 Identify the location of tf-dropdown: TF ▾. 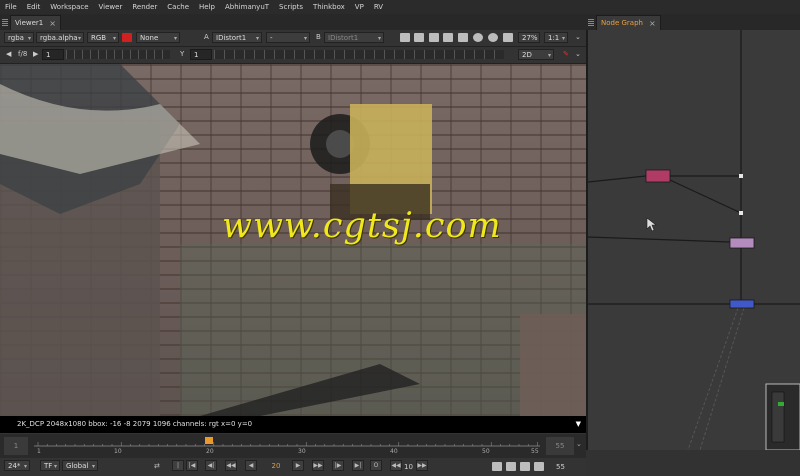
(50, 465).